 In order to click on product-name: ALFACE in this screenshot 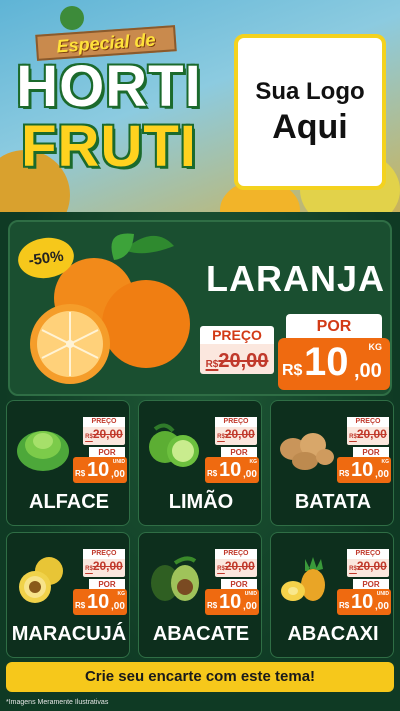, I will do `click(69, 502)`.